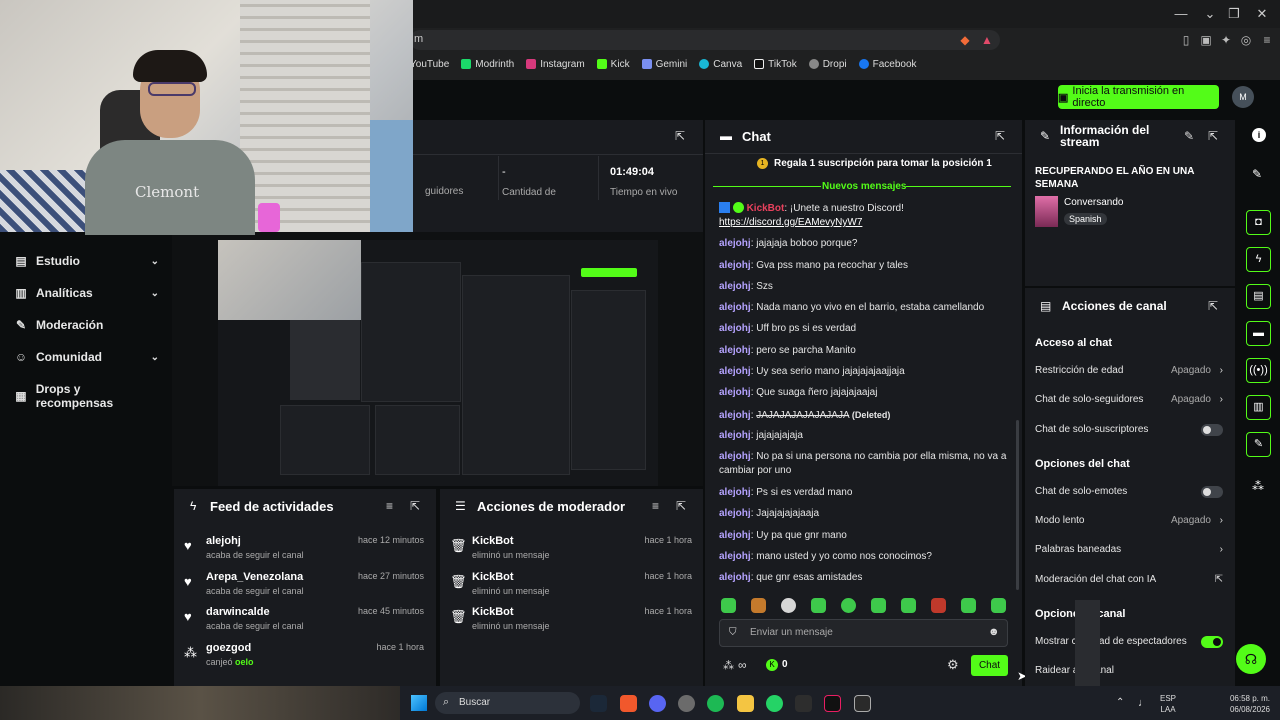 The height and width of the screenshot is (720, 1280). Describe the element at coordinates (1092, 429) in the screenshot. I see `subs-only-row: Chat de solo-suscriptores` at that location.